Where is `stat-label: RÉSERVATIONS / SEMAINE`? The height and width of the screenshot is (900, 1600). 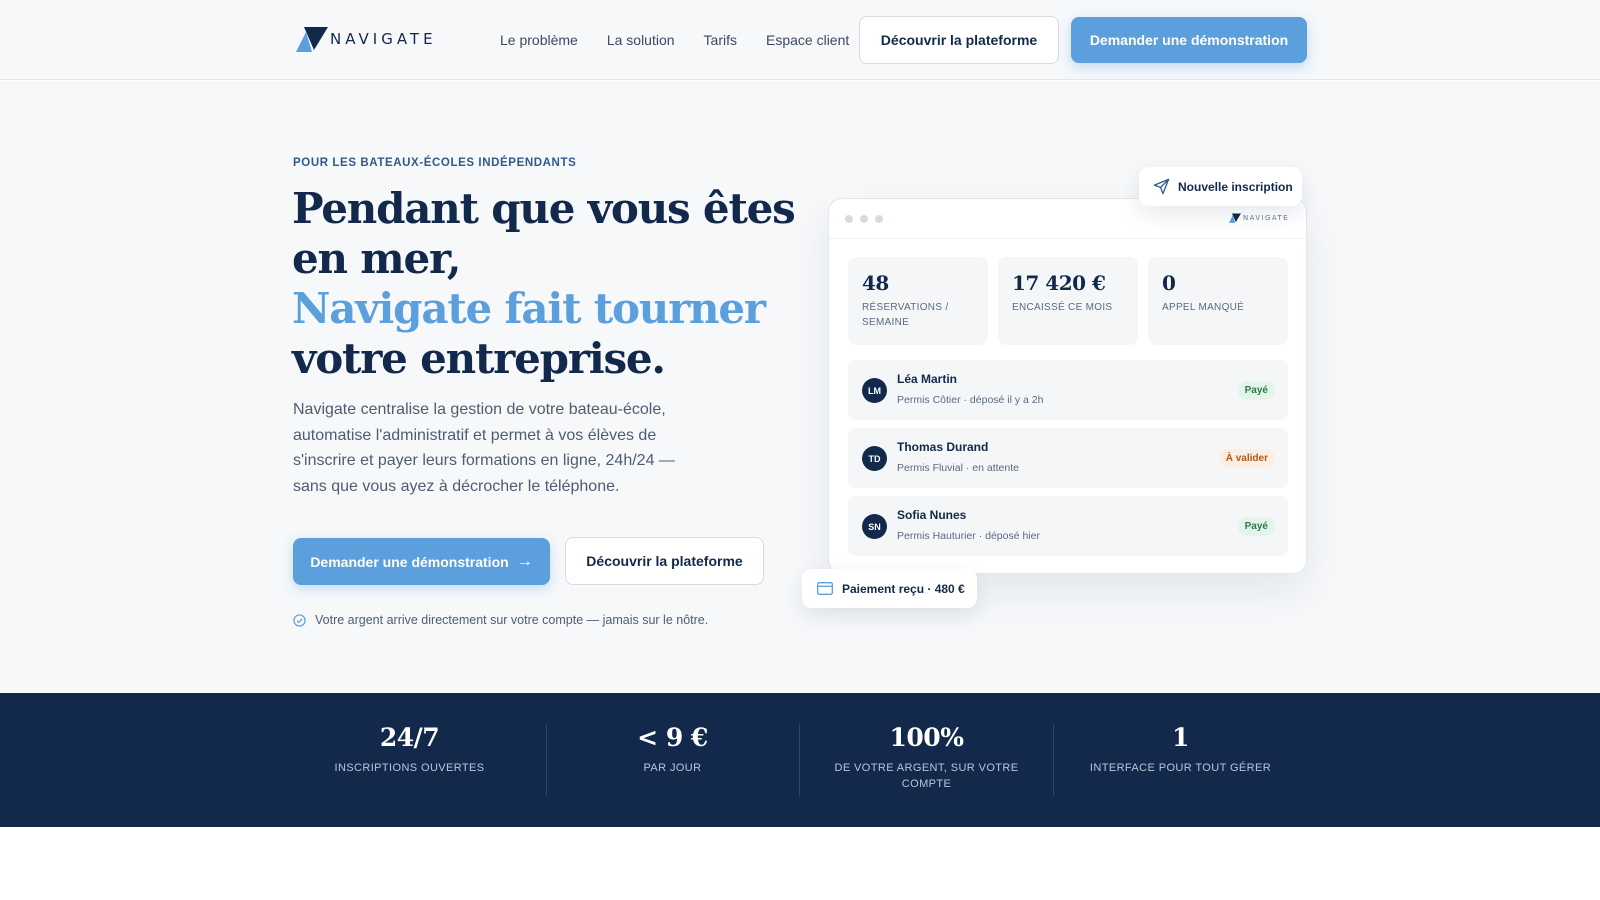 stat-label: RÉSERVATIONS / SEMAINE is located at coordinates (905, 315).